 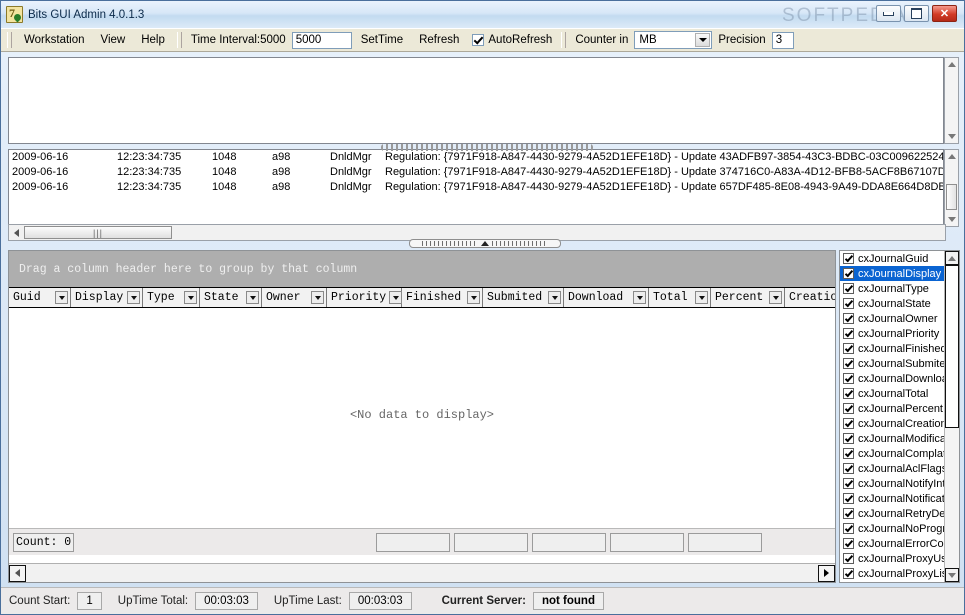 What do you see at coordinates (422, 572) in the screenshot?
I see `grid-horizontal-scrollbar` at bounding box center [422, 572].